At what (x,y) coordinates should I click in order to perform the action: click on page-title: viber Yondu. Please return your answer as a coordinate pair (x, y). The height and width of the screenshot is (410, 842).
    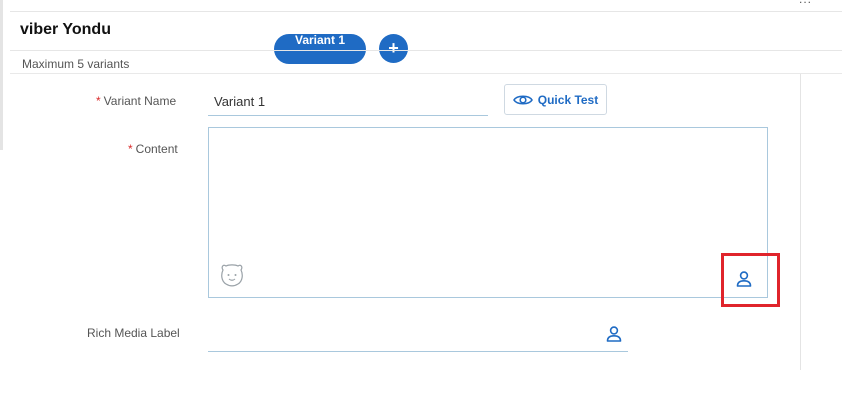
    Looking at the image, I should click on (65, 29).